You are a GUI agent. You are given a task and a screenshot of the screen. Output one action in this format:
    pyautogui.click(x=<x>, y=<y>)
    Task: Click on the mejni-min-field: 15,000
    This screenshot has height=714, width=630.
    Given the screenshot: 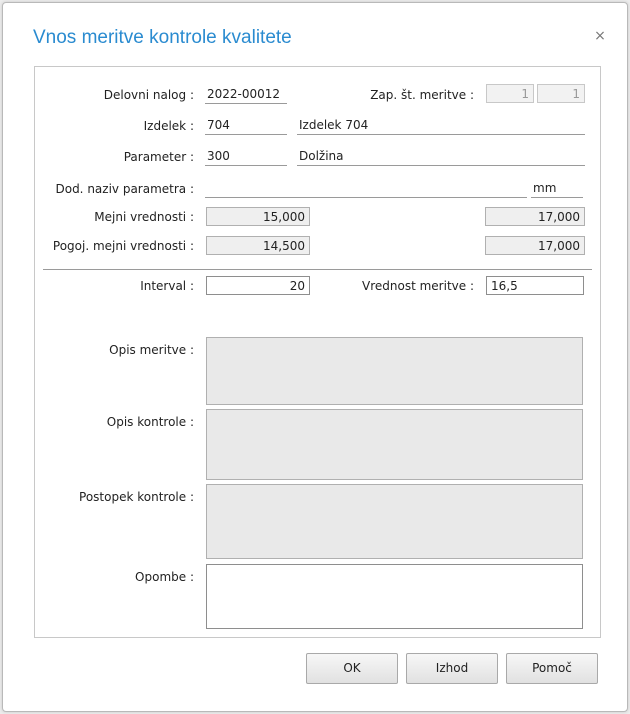 What is the action you would take?
    pyautogui.click(x=258, y=216)
    